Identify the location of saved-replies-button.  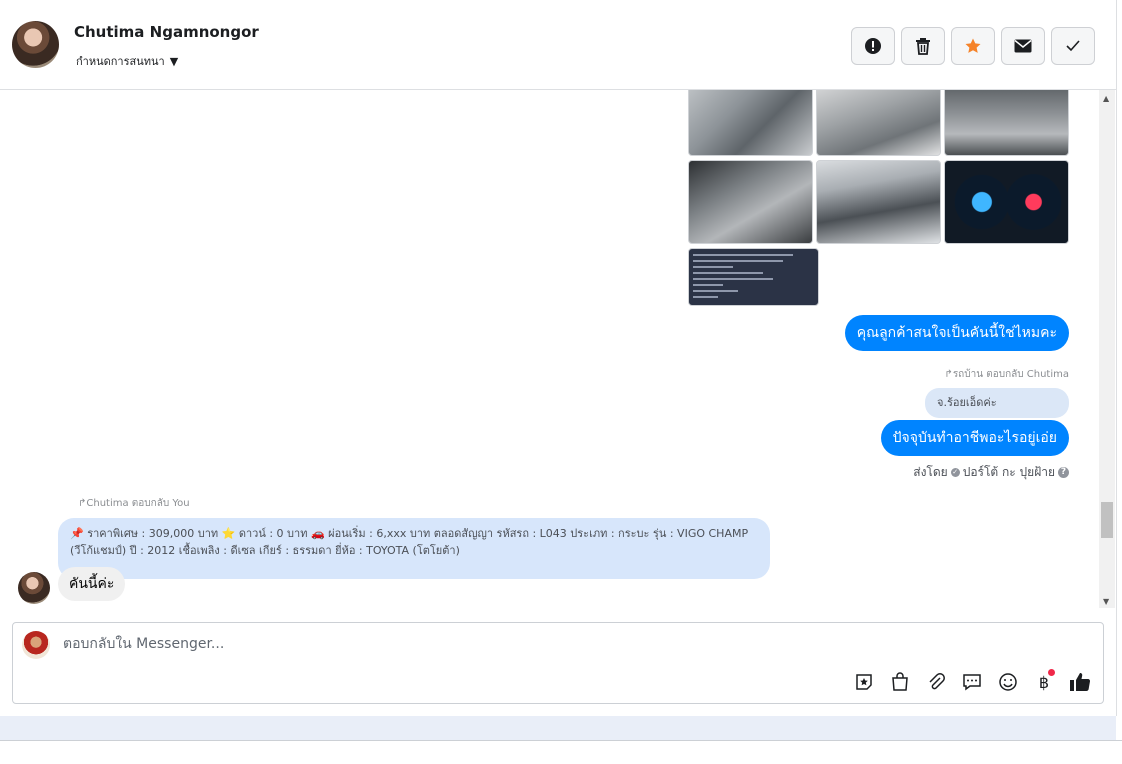
(972, 682).